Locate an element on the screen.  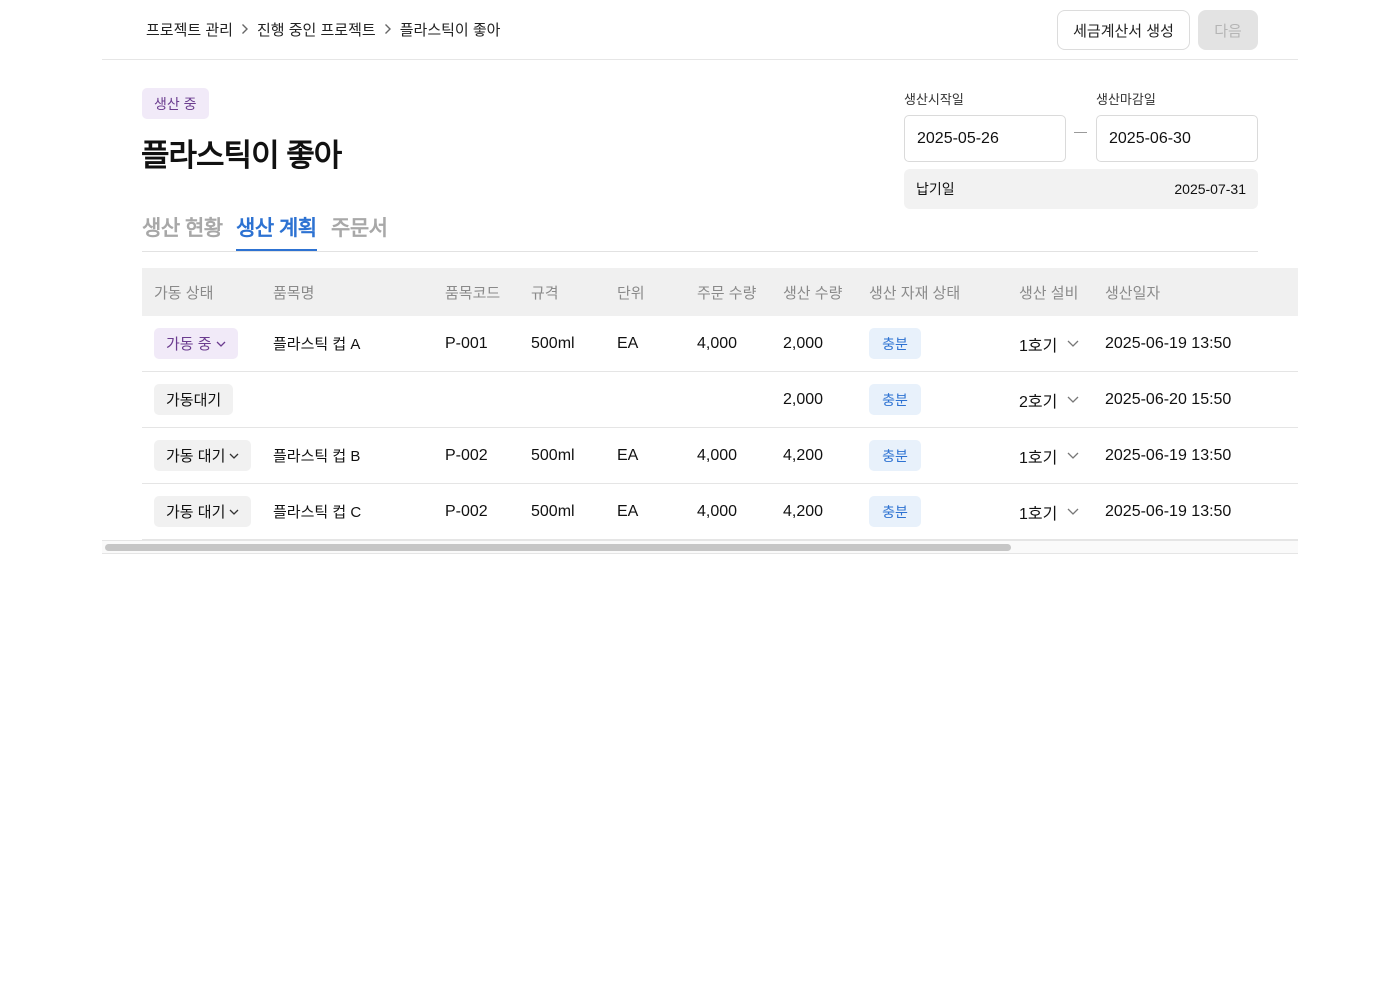
tab-bar: 생산 현황 생산 계획 주문서 is located at coordinates (700, 230).